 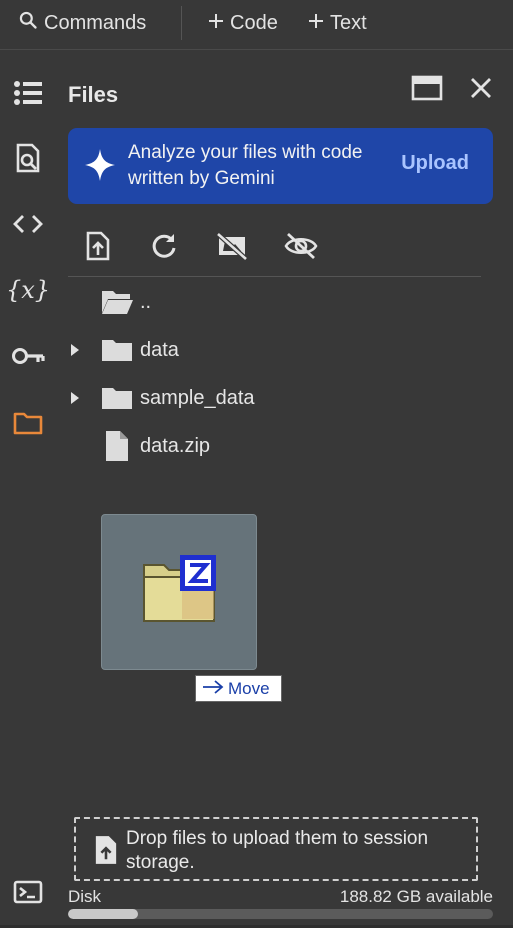 I want to click on file-row-data-zip: data.zip, so click(x=278, y=446).